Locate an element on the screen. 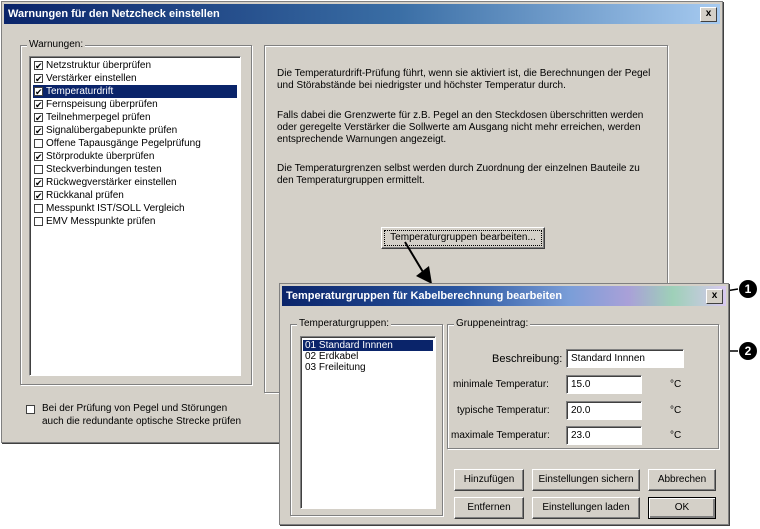 Image resolution: width=760 pixels, height=529 pixels. group-list-item: 03 Freileitung is located at coordinates (368, 367).